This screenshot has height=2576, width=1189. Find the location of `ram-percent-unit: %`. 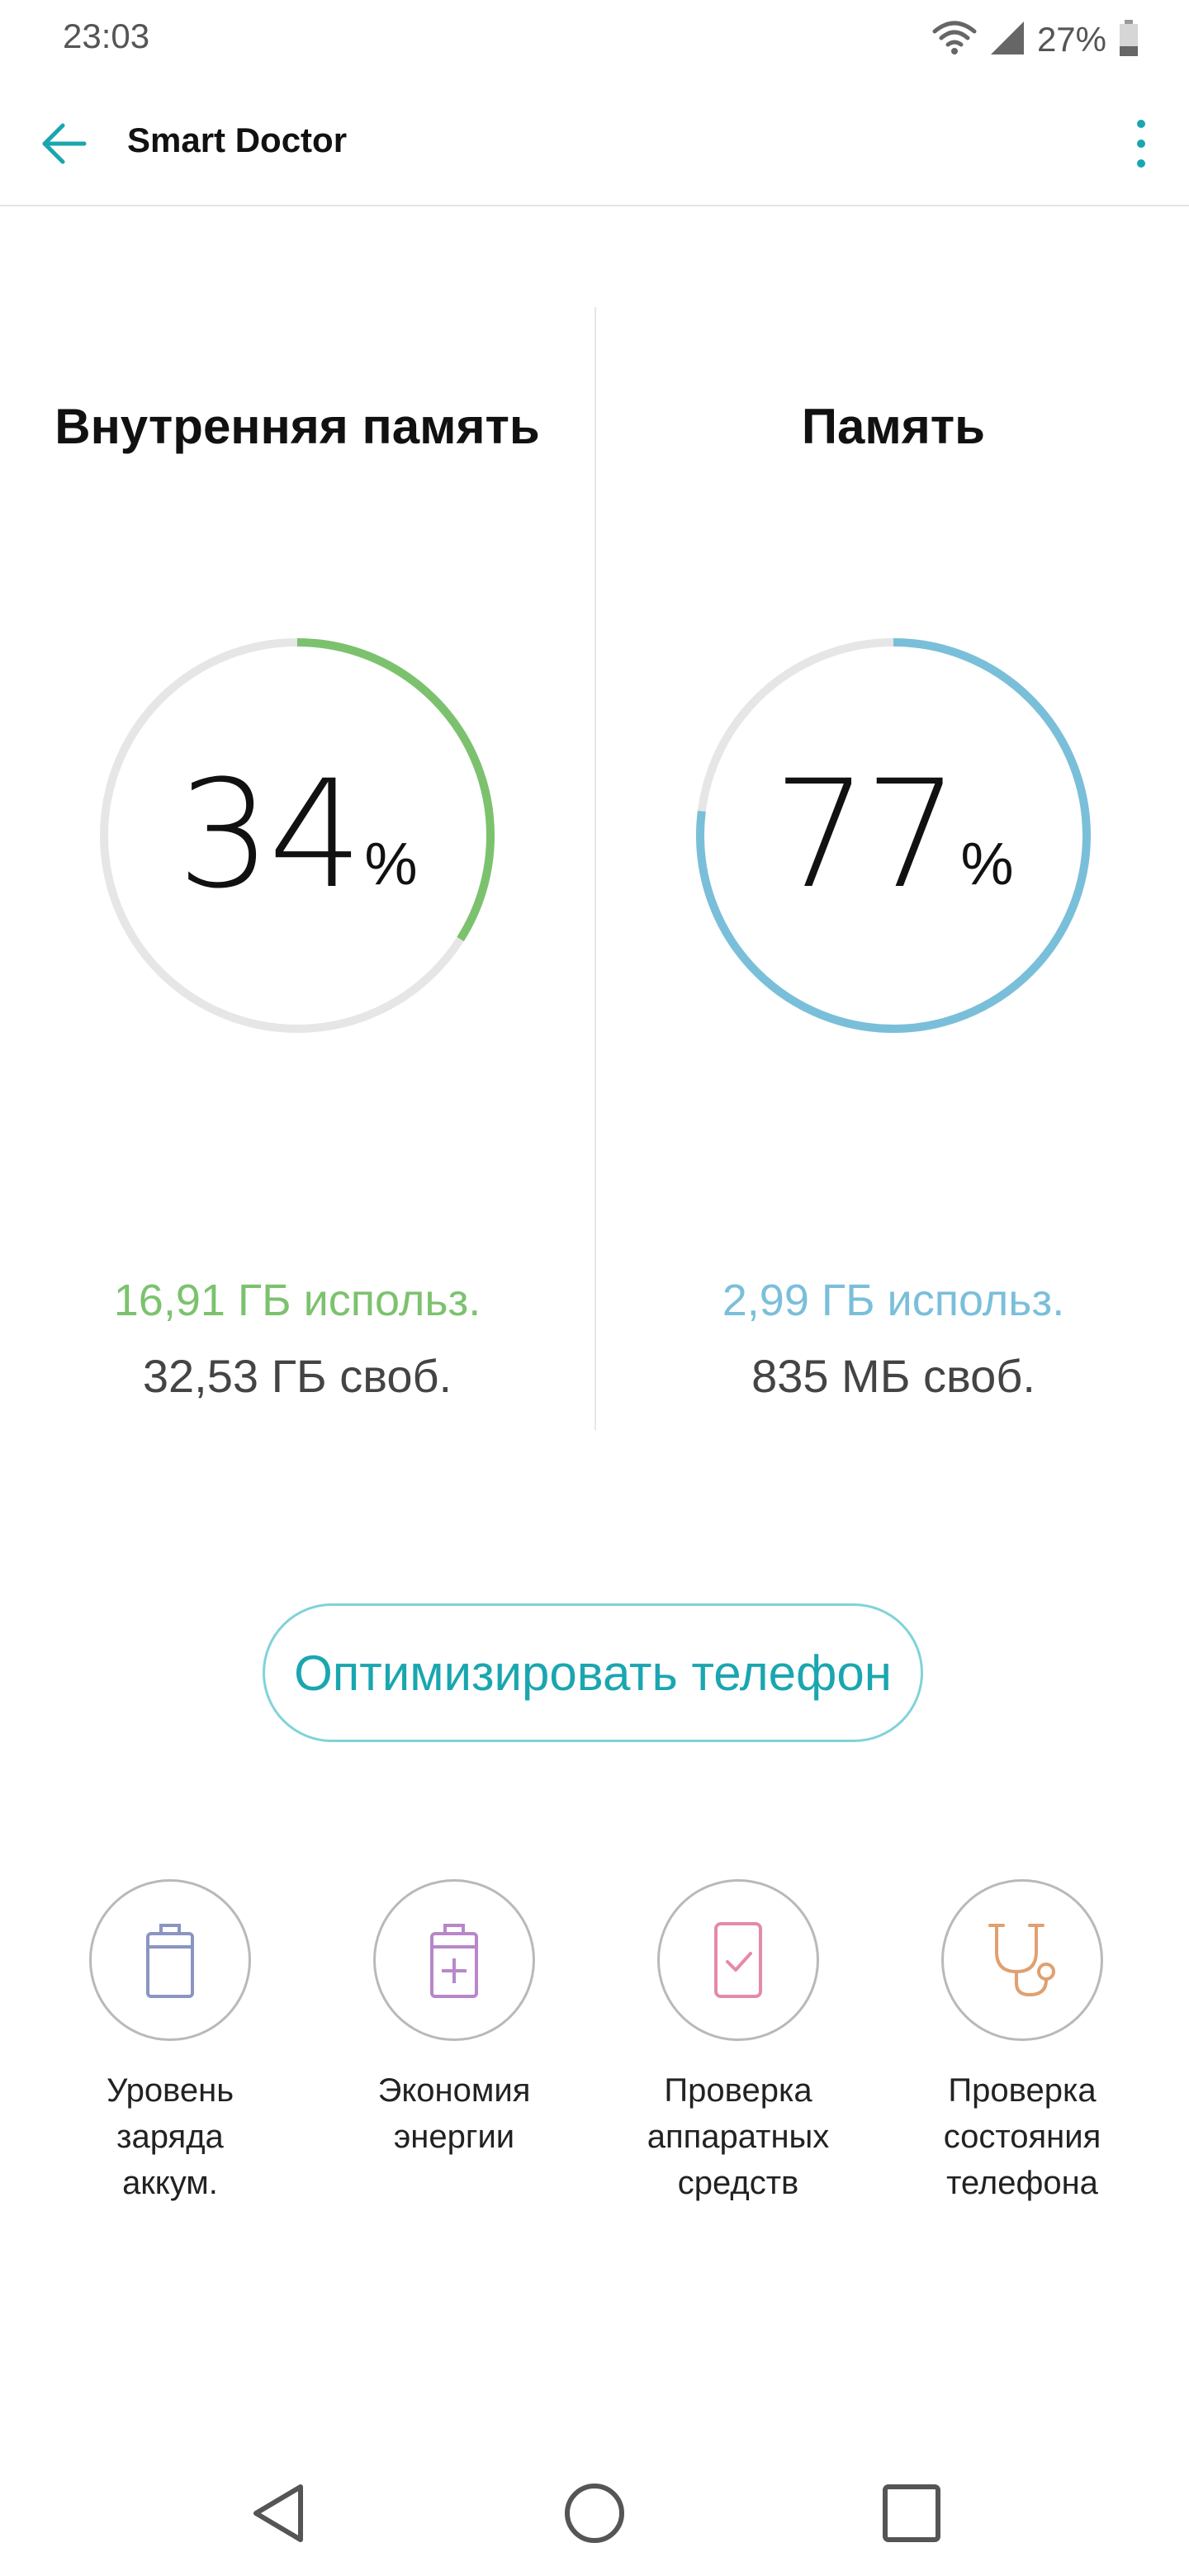

ram-percent-unit: % is located at coordinates (987, 864).